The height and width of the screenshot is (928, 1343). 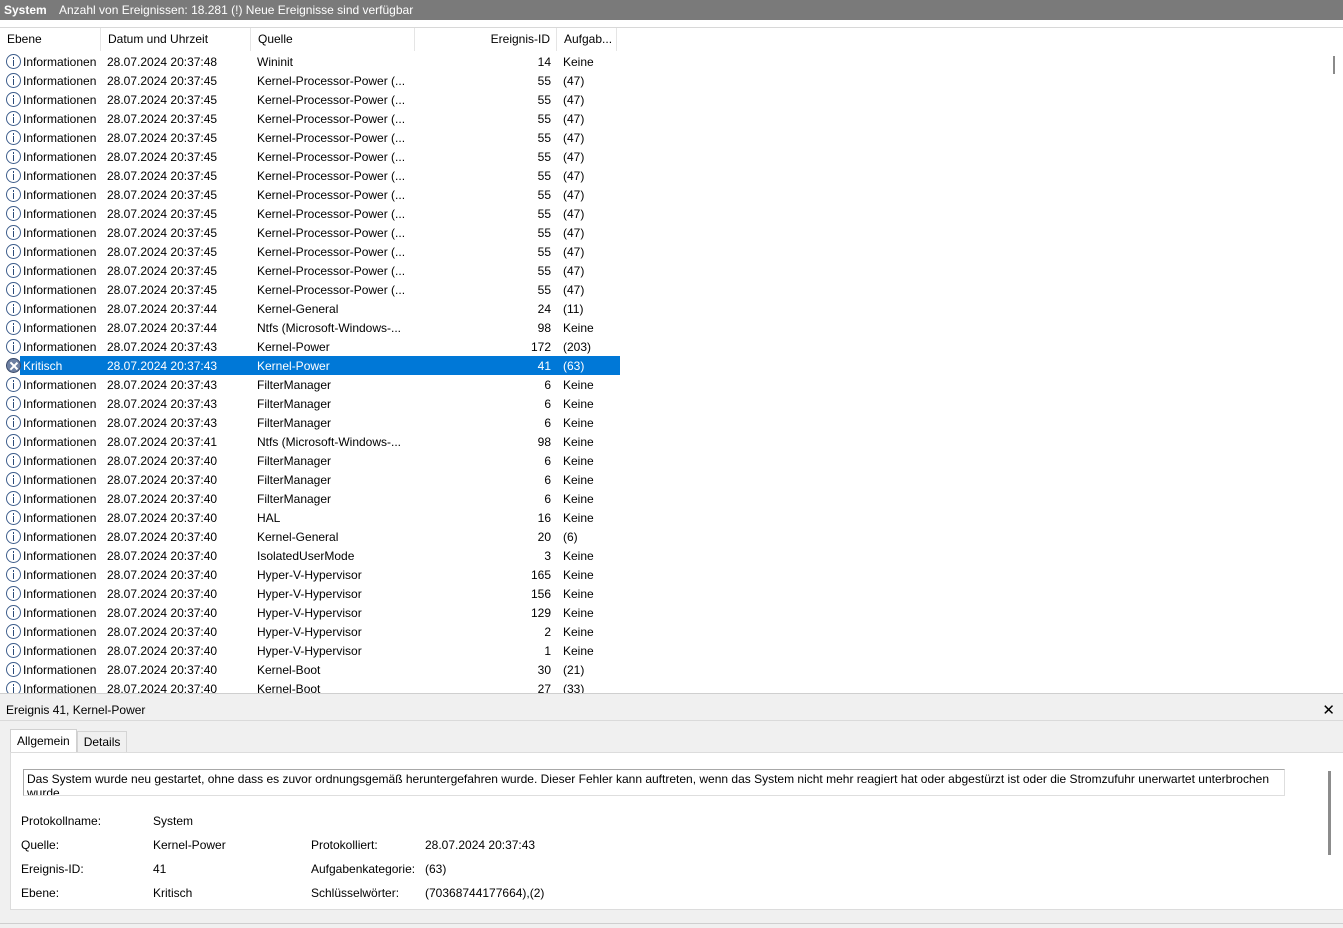 I want to click on source-value: Kernel-Power, so click(x=189, y=845).